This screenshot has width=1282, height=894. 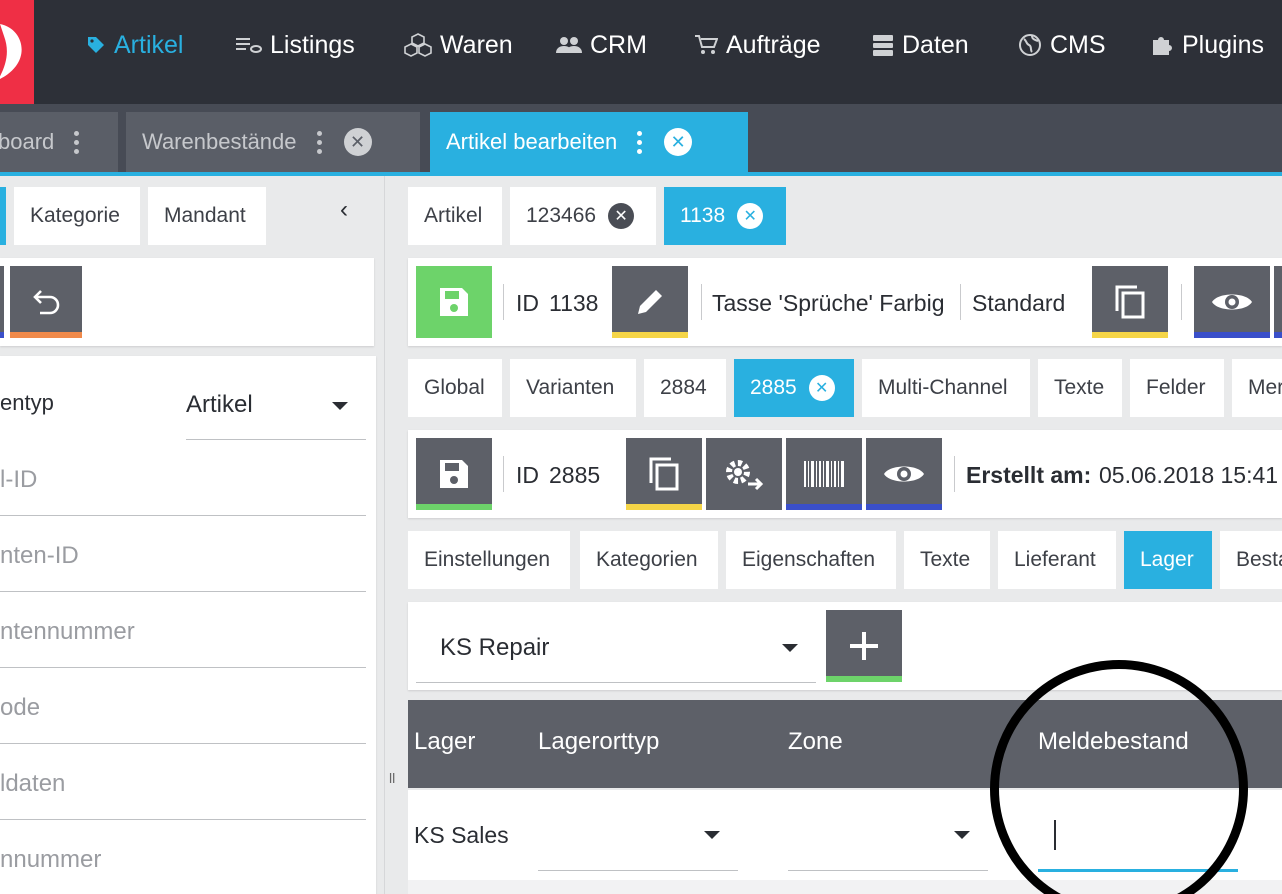 What do you see at coordinates (1278, 302) in the screenshot?
I see `more-toolbar-button` at bounding box center [1278, 302].